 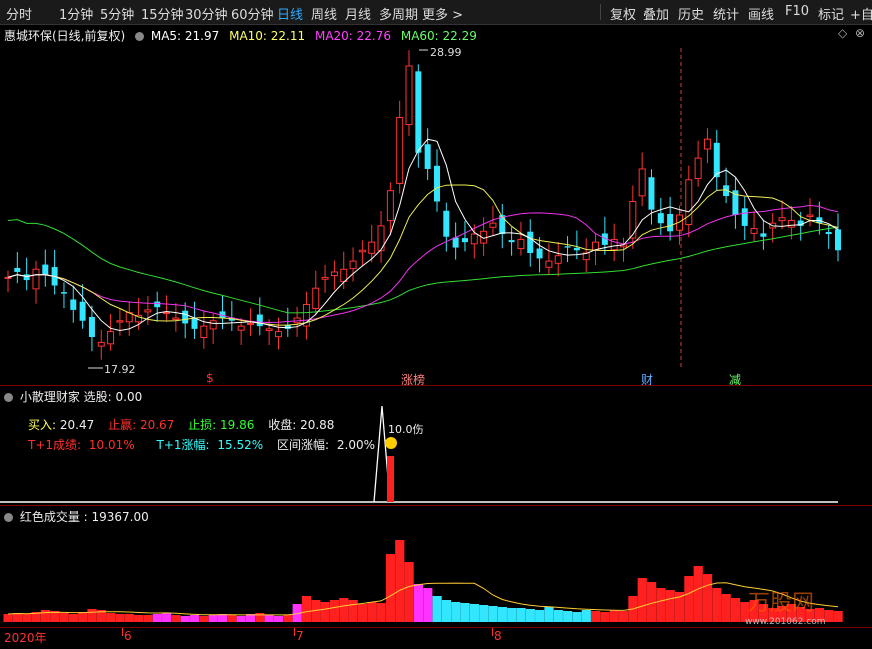 What do you see at coordinates (300, 636) in the screenshot?
I see `axis-label-july: 7` at bounding box center [300, 636].